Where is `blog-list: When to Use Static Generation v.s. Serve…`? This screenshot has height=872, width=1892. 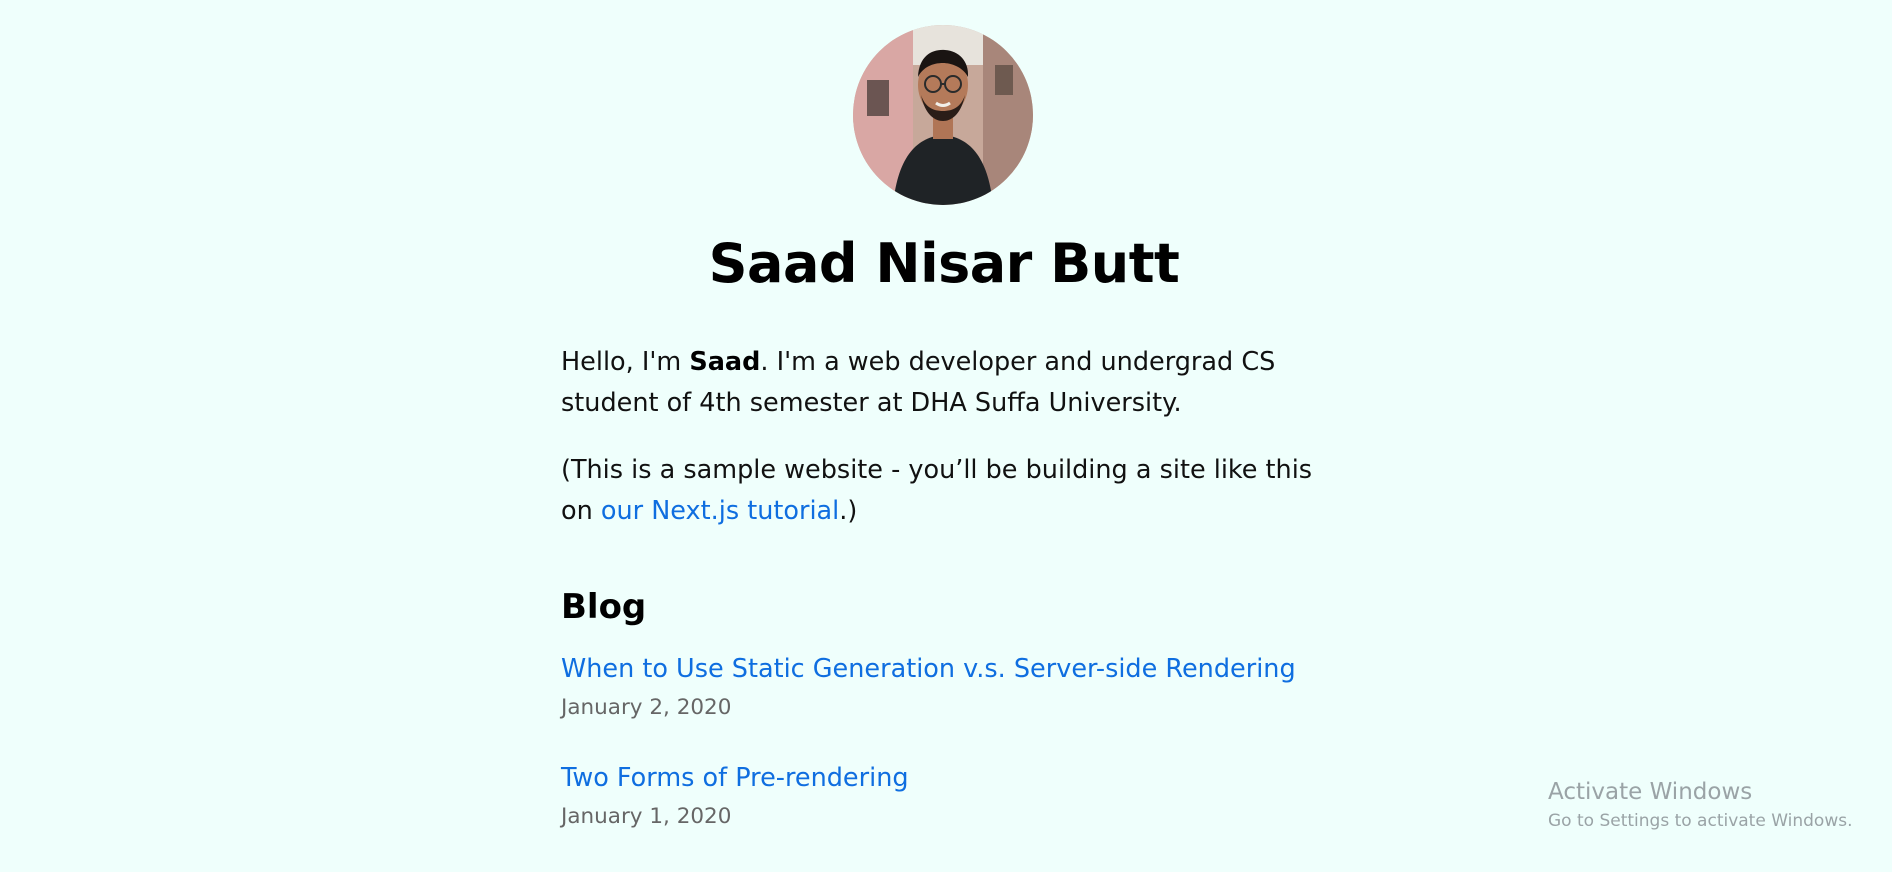
blog-list: When to Use Static Generation v.s. Serve… is located at coordinates (961, 760).